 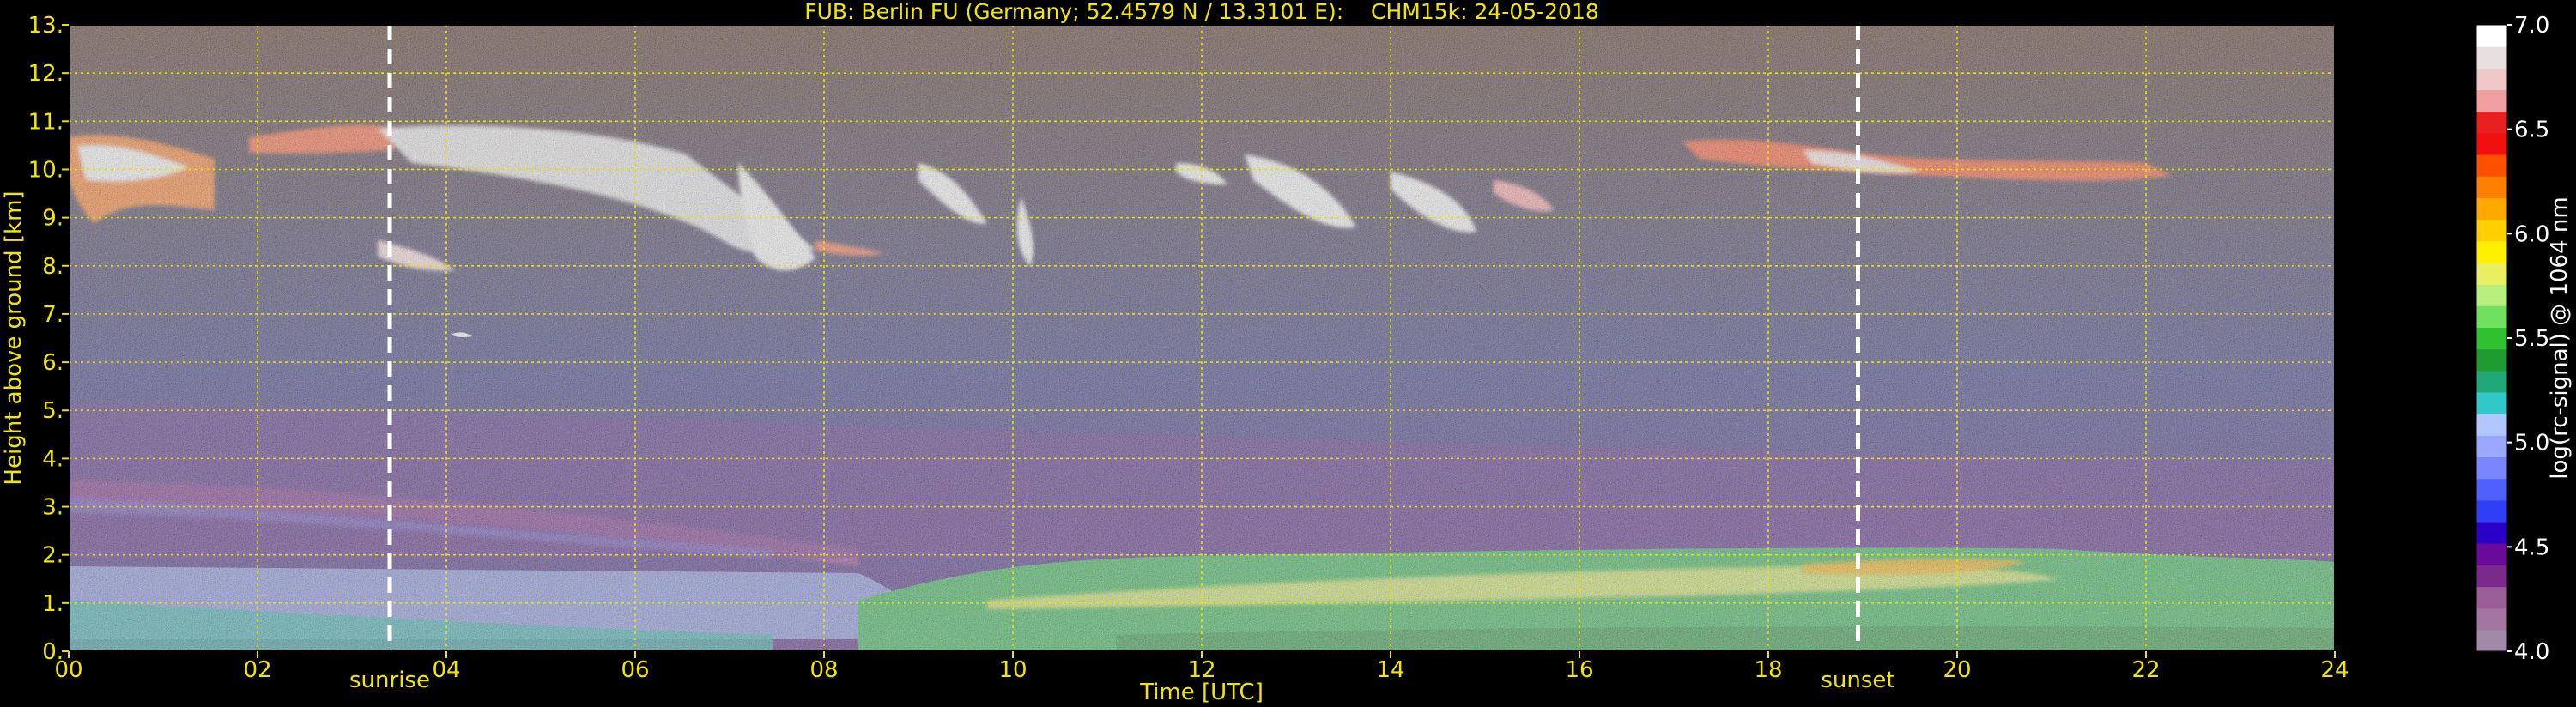 I want to click on colorbar-tick-label: 5.0, so click(x=2531, y=443).